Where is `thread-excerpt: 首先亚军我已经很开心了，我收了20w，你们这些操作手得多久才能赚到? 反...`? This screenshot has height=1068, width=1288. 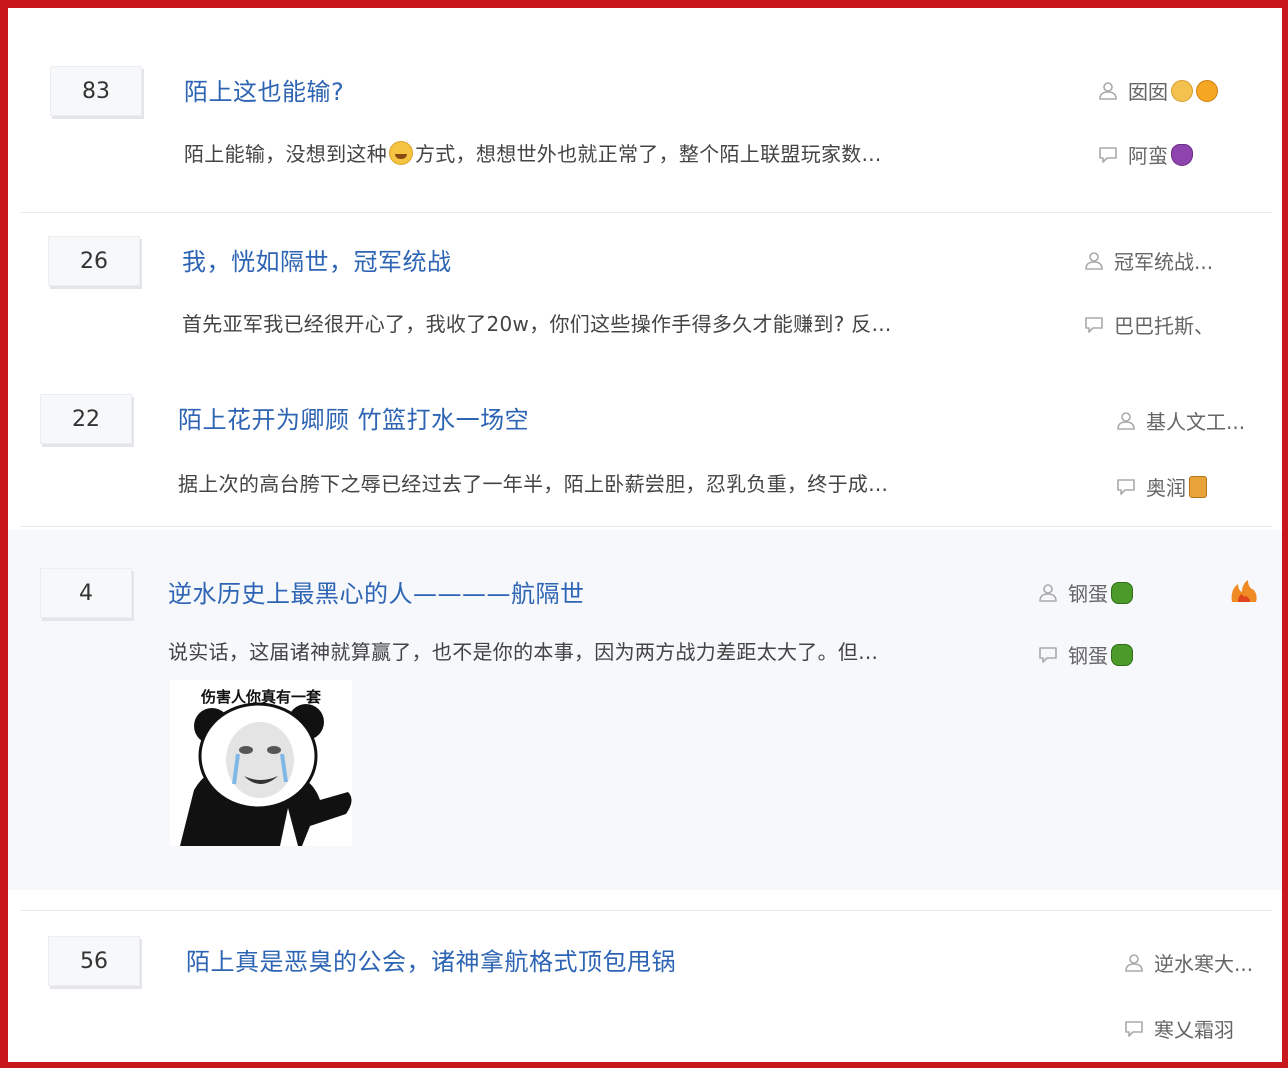 thread-excerpt: 首先亚军我已经很开心了，我收了20w，你们这些操作手得多久才能赚到? 反... is located at coordinates (537, 324).